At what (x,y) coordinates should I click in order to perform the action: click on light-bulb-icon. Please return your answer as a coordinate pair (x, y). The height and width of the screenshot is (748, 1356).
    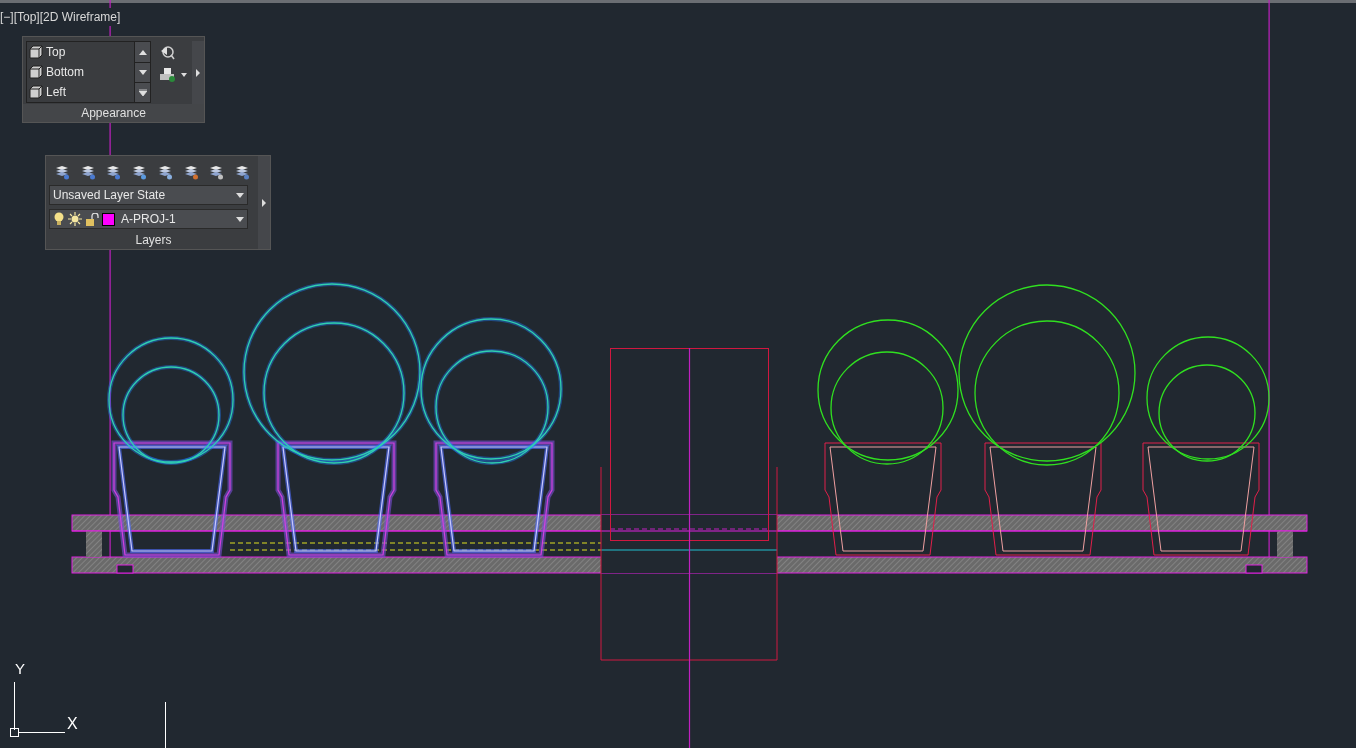
    Looking at the image, I should click on (59, 219).